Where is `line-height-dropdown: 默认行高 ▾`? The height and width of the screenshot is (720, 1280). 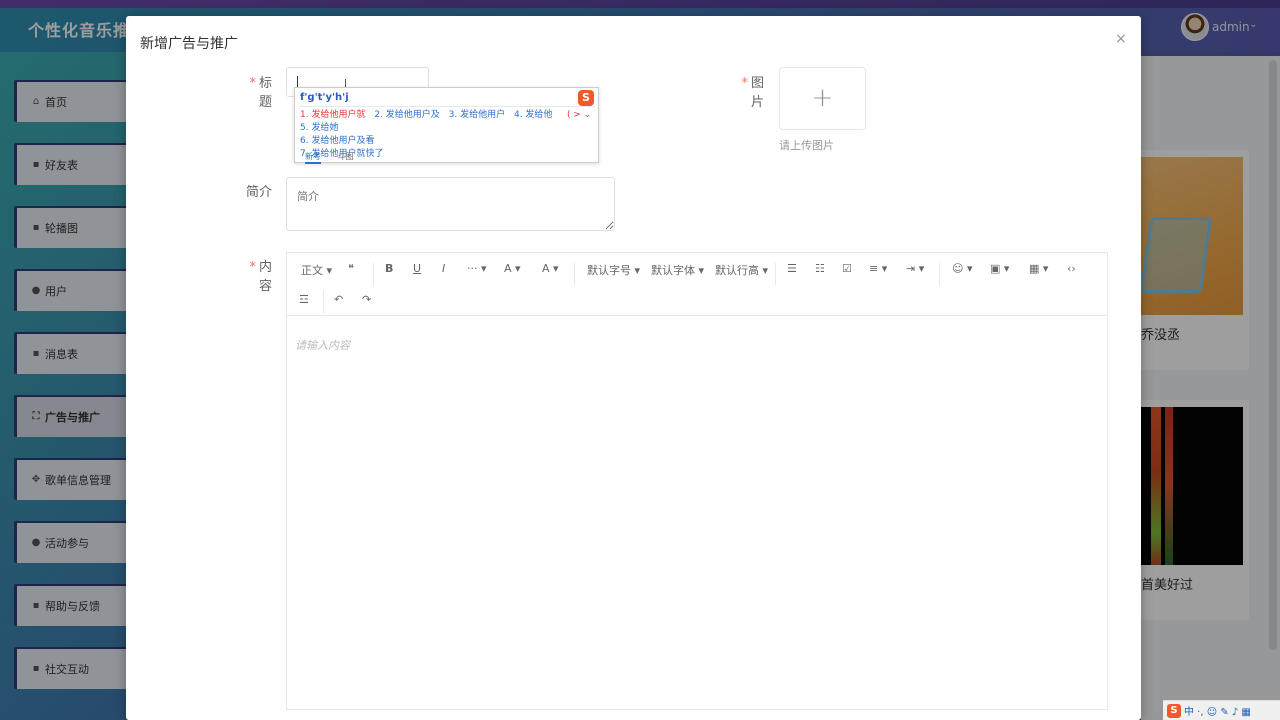
line-height-dropdown: 默认行高 ▾ is located at coordinates (741, 270).